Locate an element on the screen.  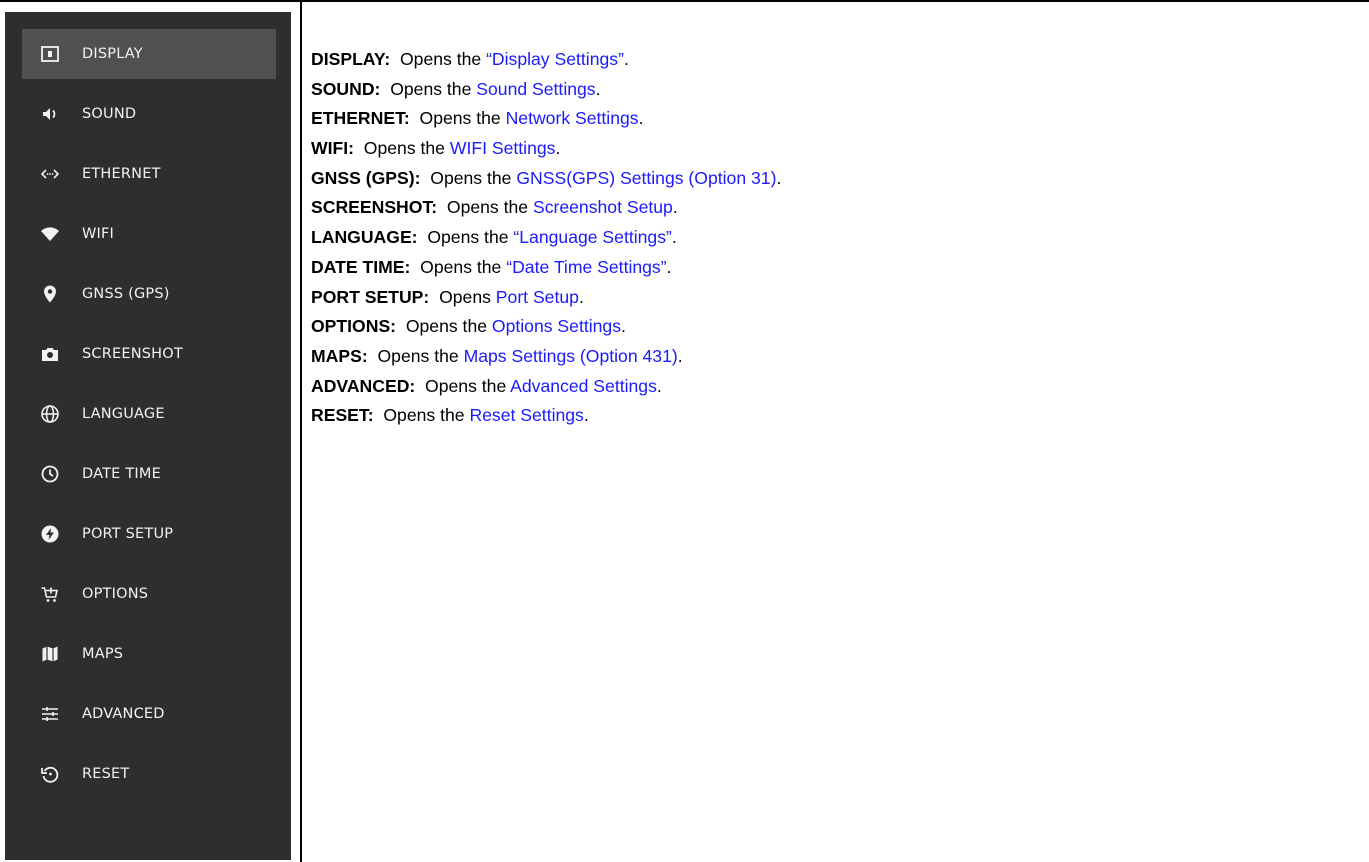
sidebar-item-screenshot: SCREENSHOT is located at coordinates (149, 354).